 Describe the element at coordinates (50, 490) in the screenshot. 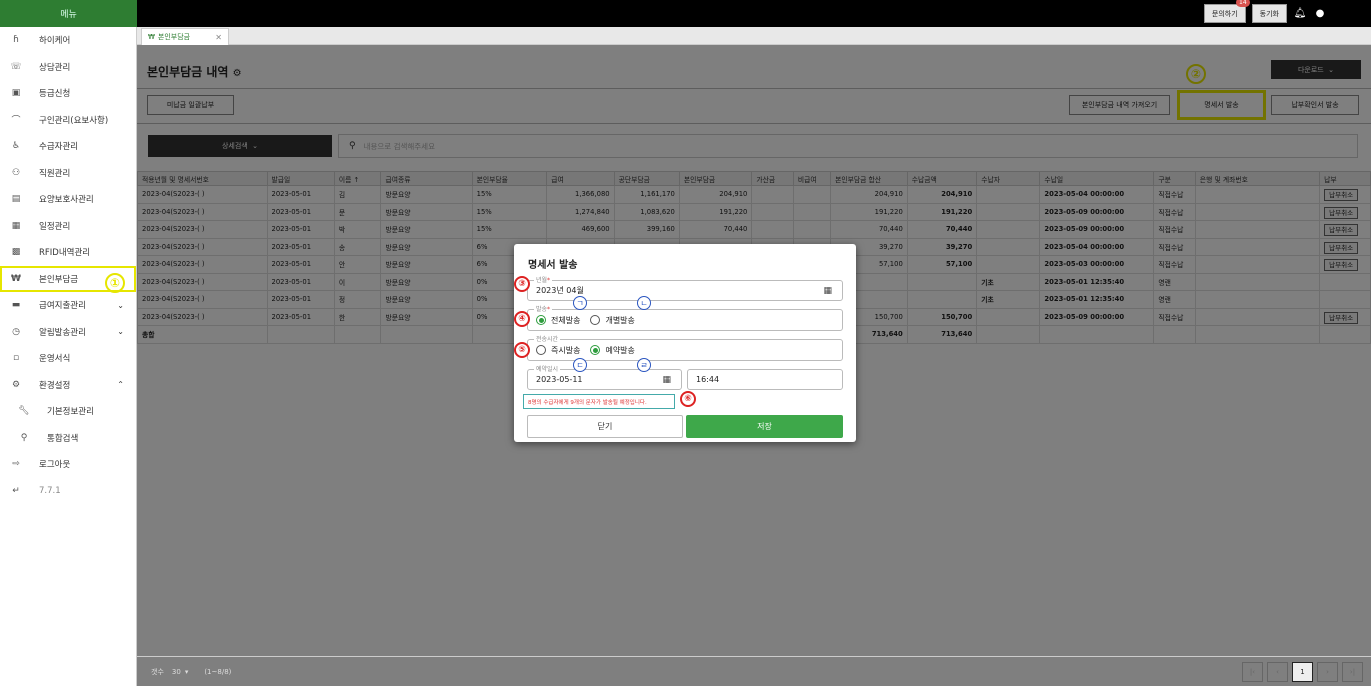

I see `version-label: 7.7.1` at that location.